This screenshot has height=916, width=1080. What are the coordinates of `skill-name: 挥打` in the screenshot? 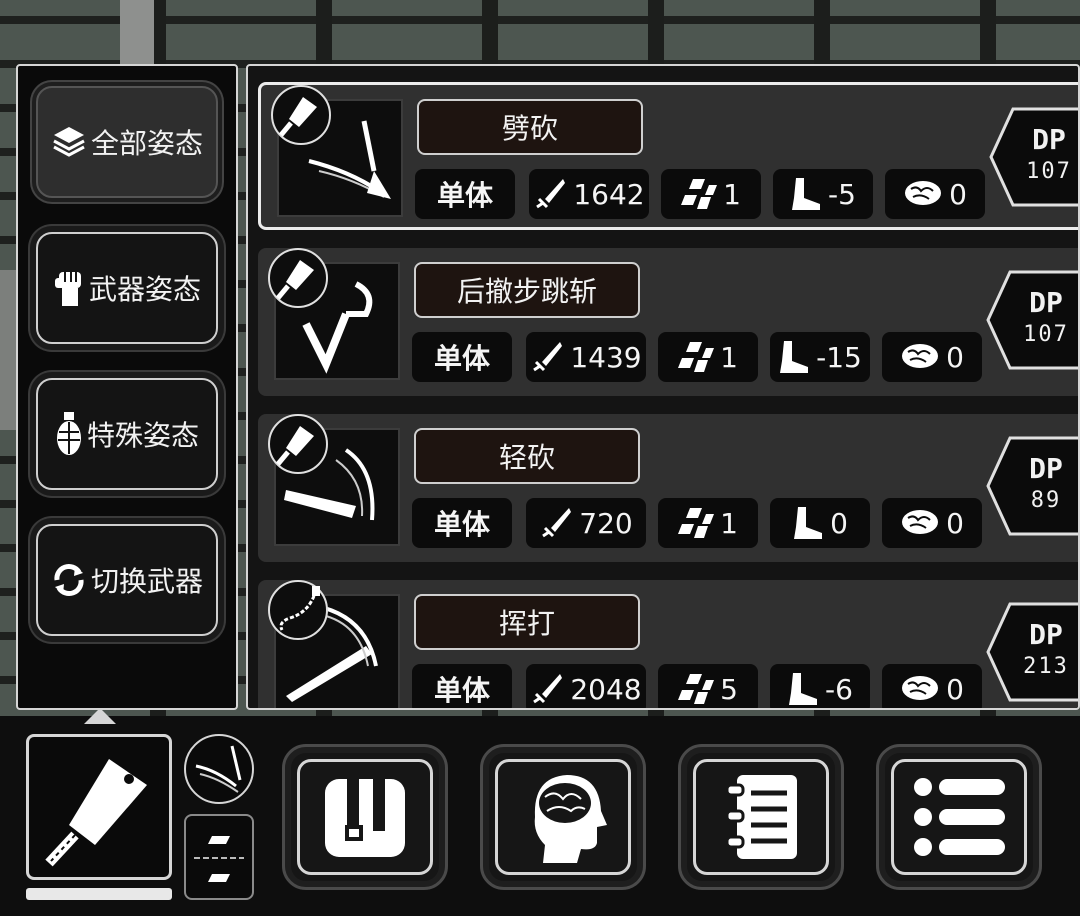 It's located at (527, 622).